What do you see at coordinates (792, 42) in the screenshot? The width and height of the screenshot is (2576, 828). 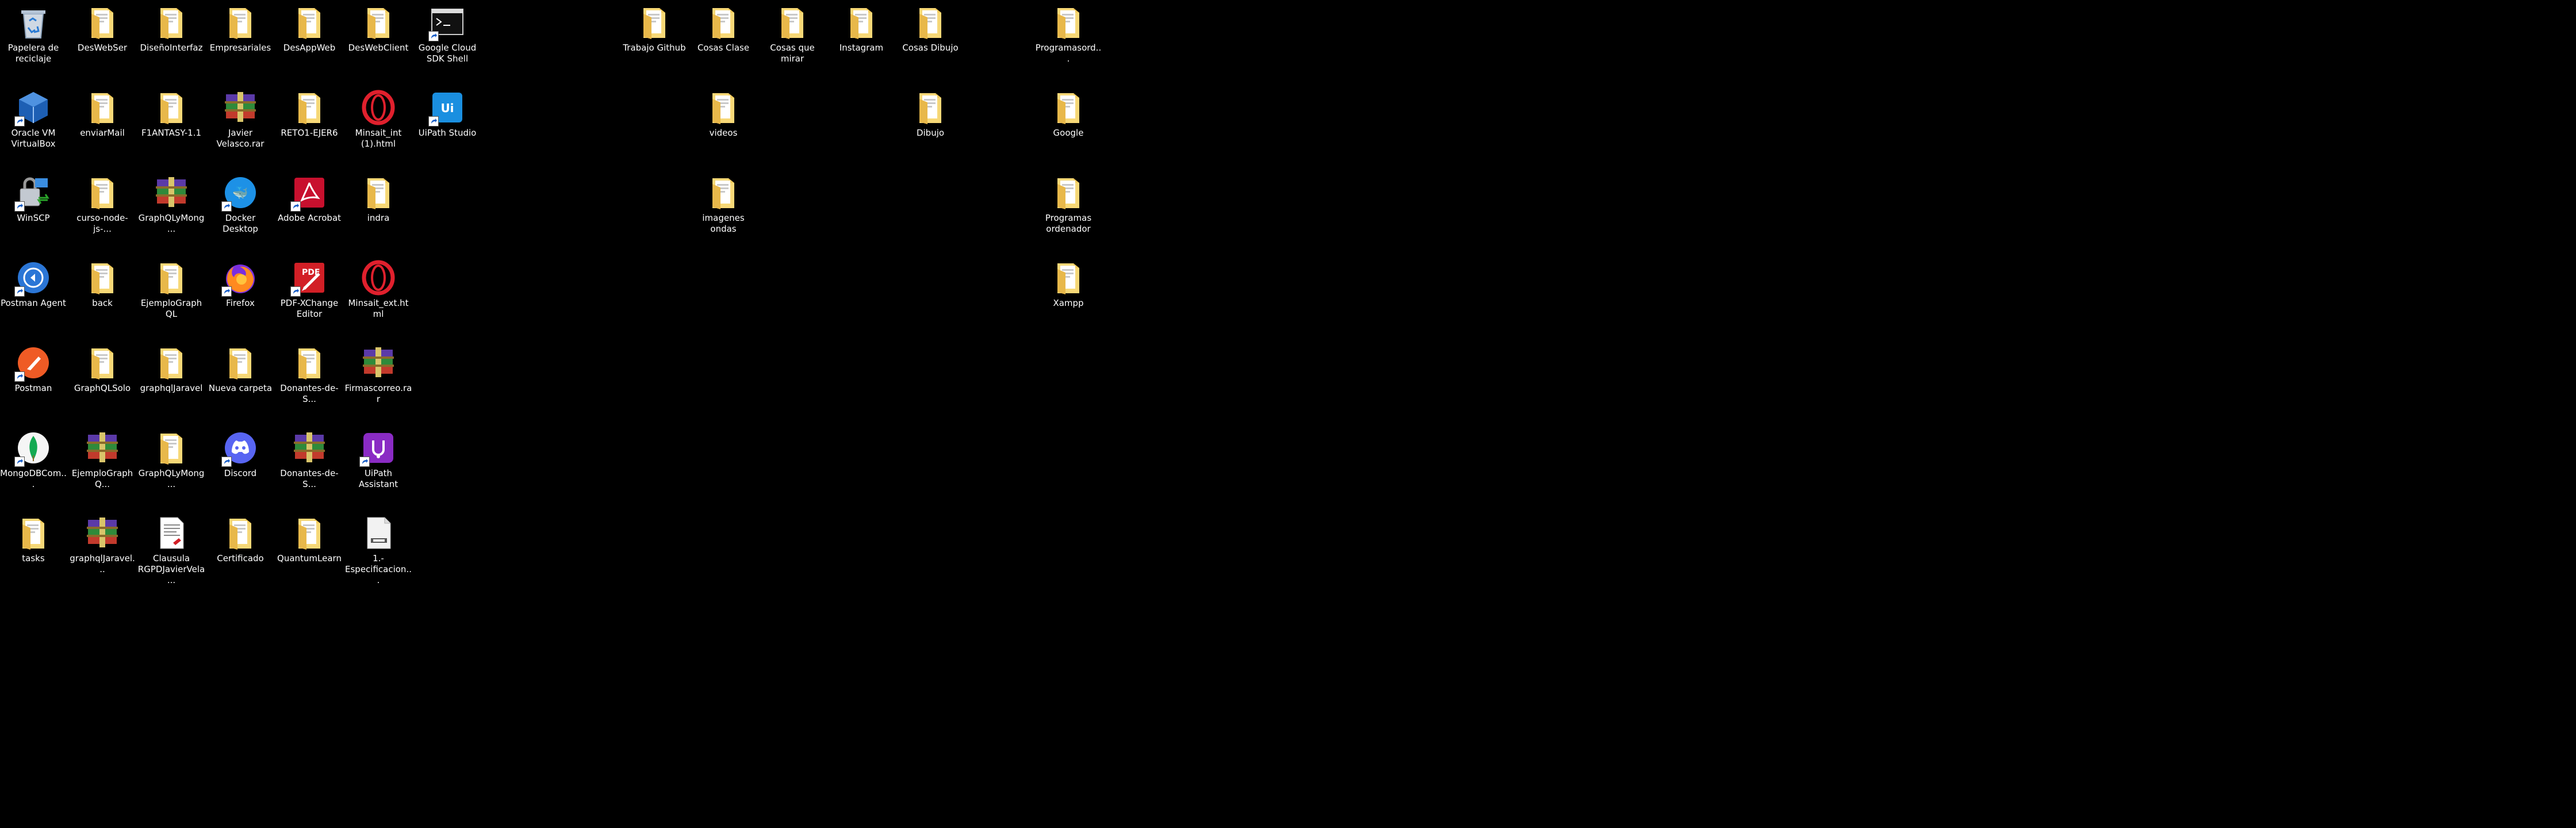 I see `desktop-icon: Cosas que mirar` at bounding box center [792, 42].